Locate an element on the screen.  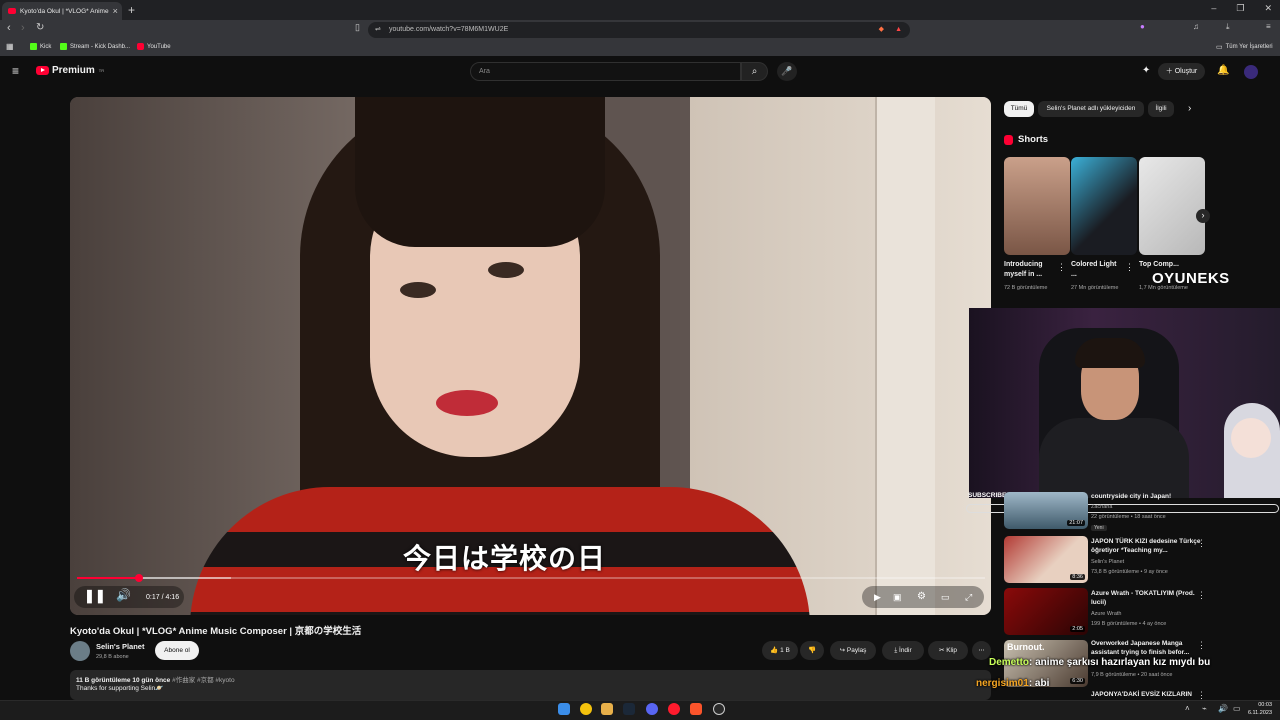
system-clock: 00:03 6.11.2023 is located at coordinates (1260, 709).